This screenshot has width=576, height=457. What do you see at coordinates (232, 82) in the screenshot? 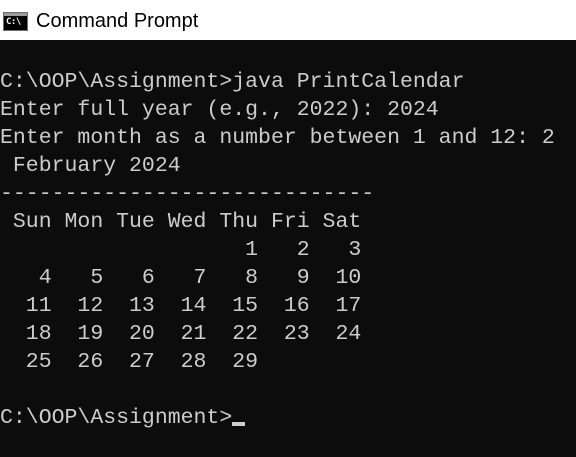
I see `console-line-command: C:\OOP\Assignment>java PrintCalendar` at bounding box center [232, 82].